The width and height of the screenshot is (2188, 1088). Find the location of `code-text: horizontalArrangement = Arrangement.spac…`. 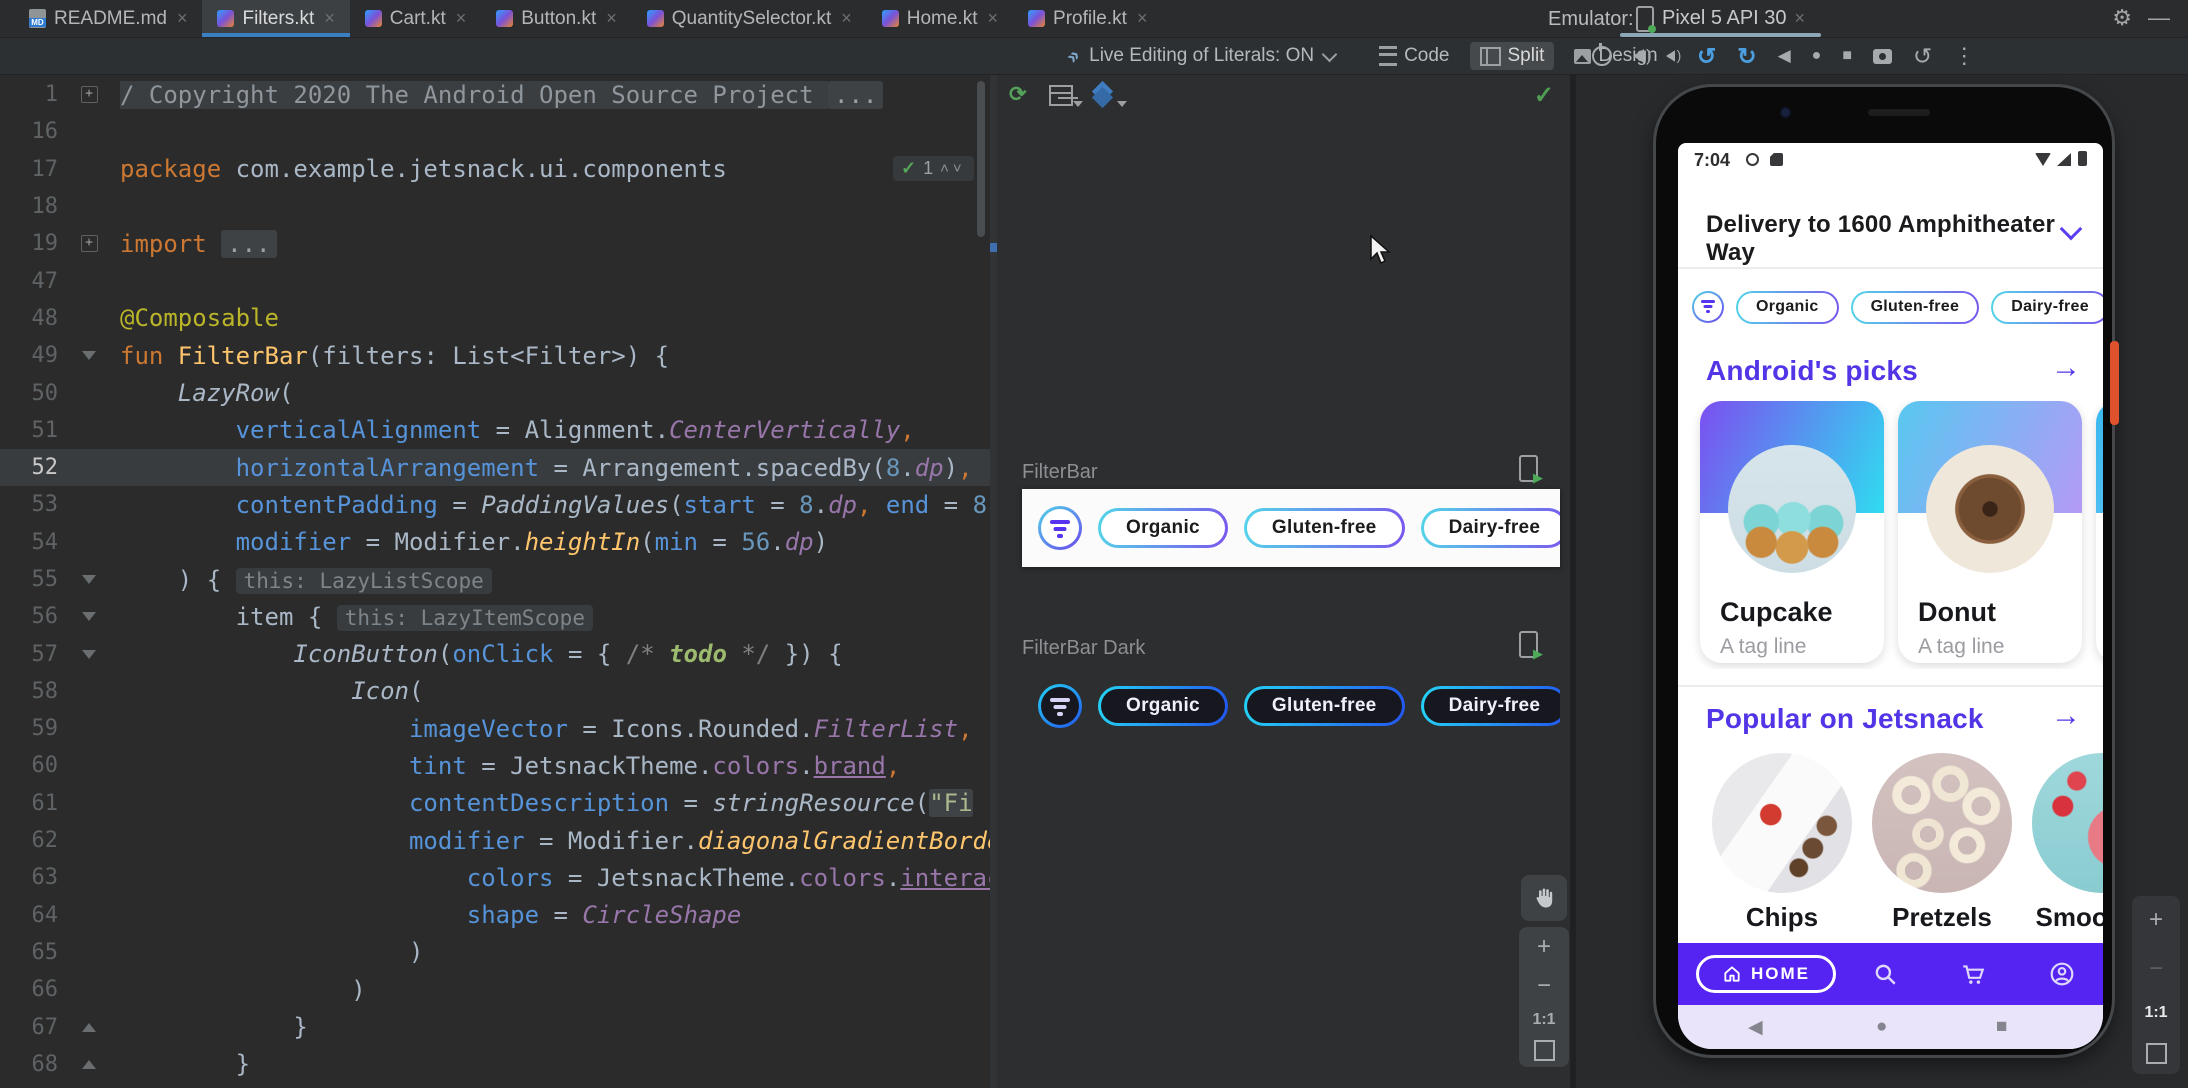

code-text: horizontalArrangement = Arrangement.spac… is located at coordinates (555, 468).